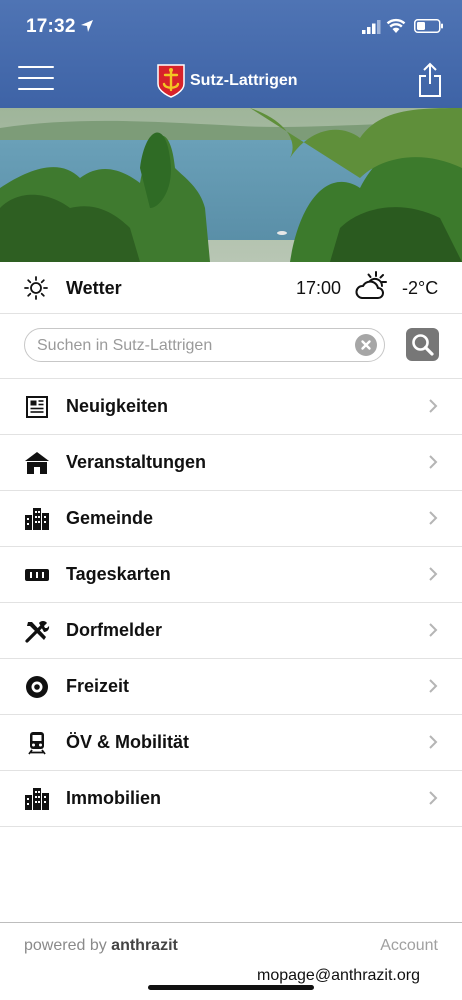  I want to click on search-bar, so click(231, 347).